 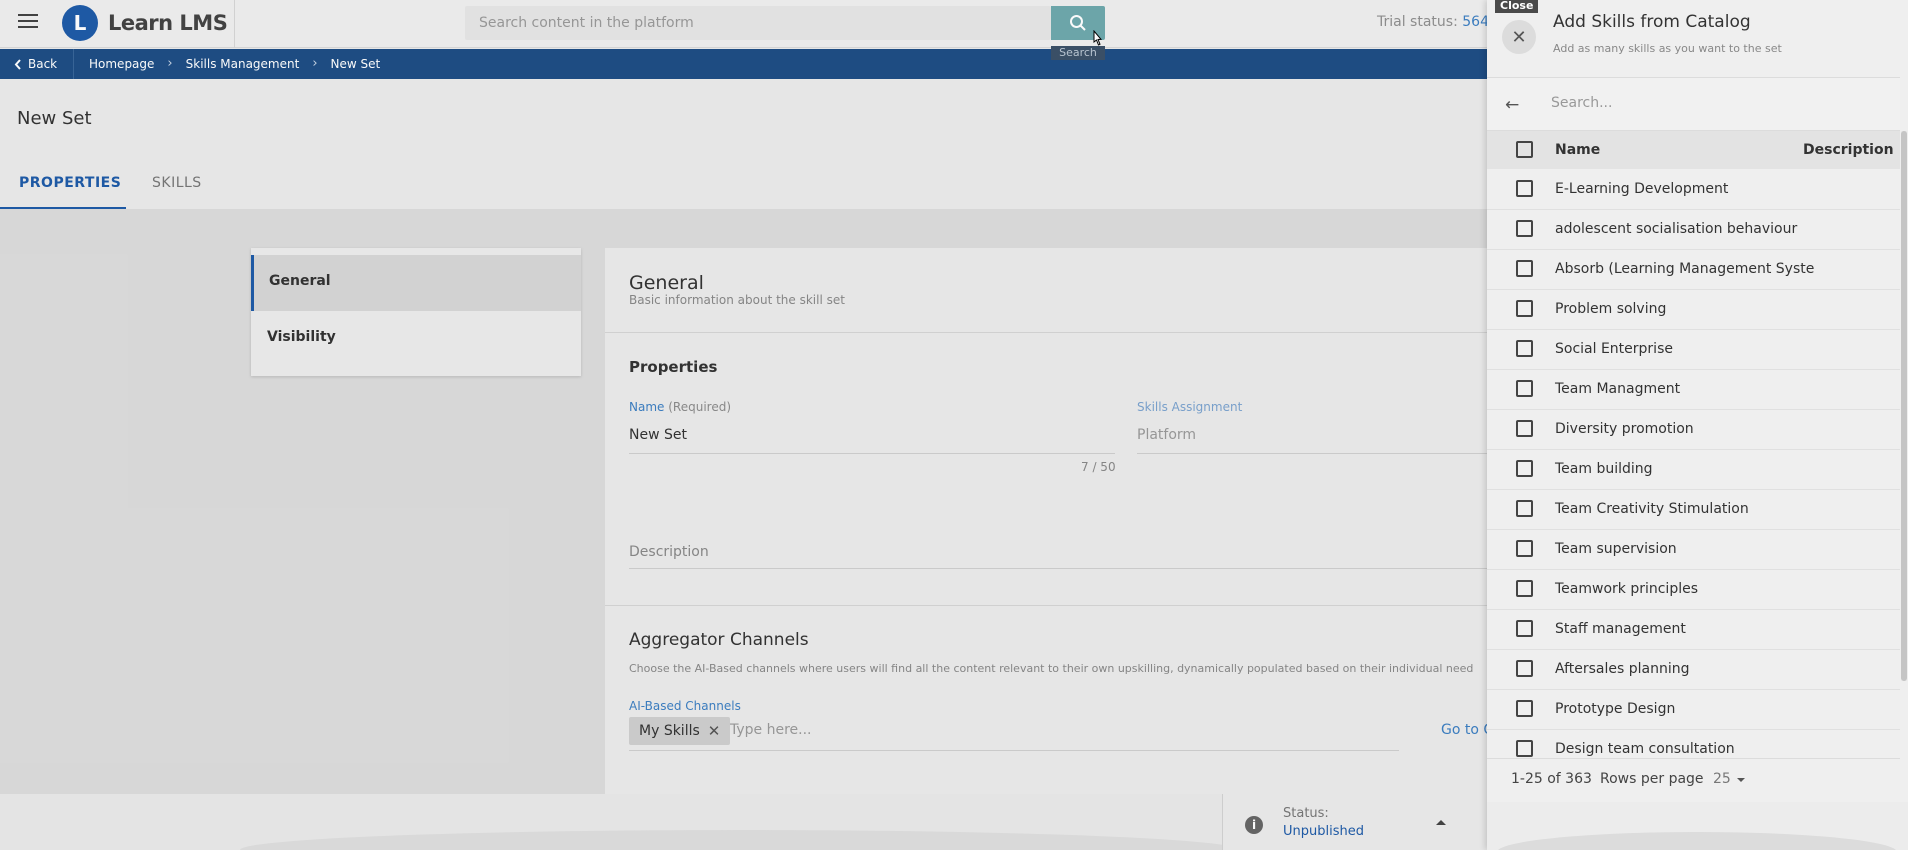 What do you see at coordinates (1693, 350) in the screenshot?
I see `table-row: Social Enterprise` at bounding box center [1693, 350].